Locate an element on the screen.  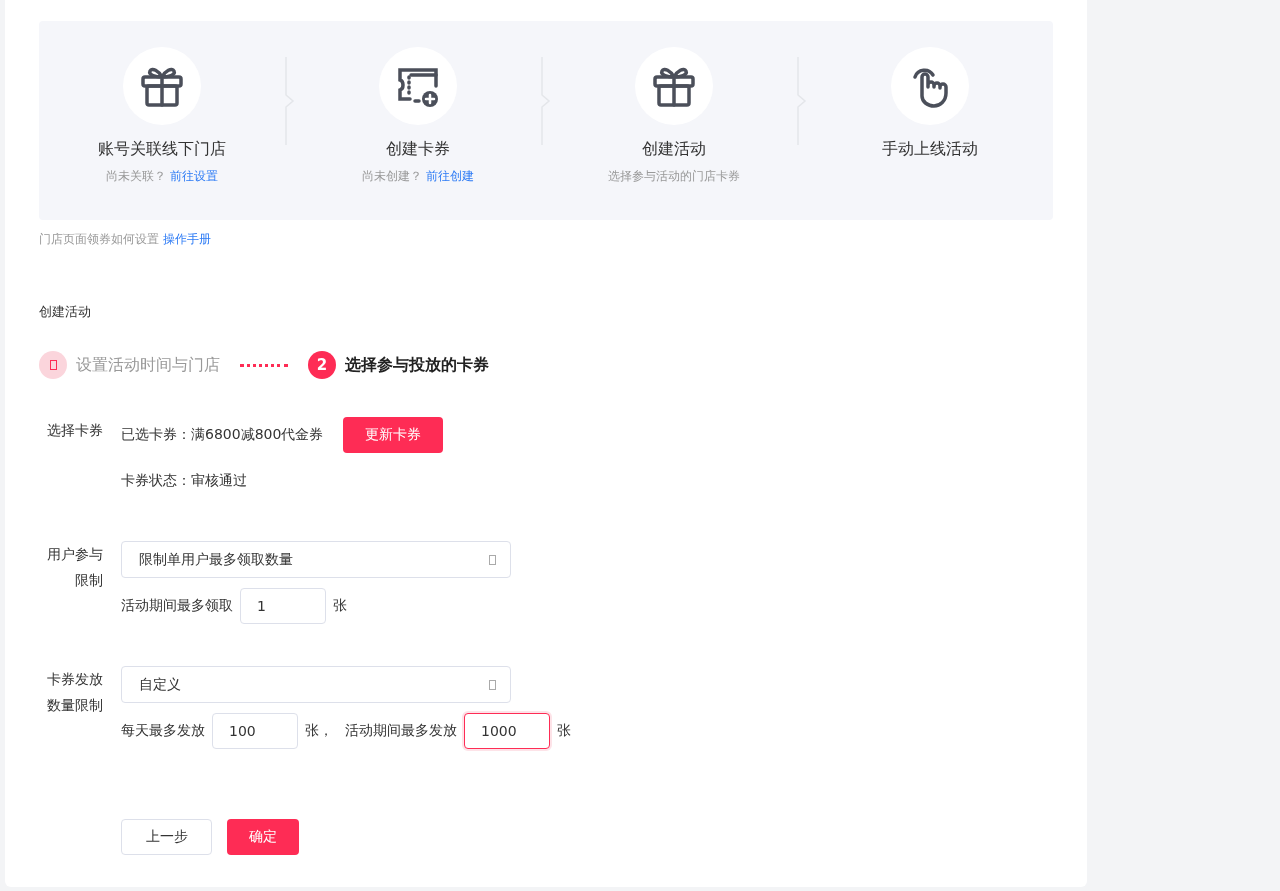
number-input: 100 is located at coordinates (255, 731).